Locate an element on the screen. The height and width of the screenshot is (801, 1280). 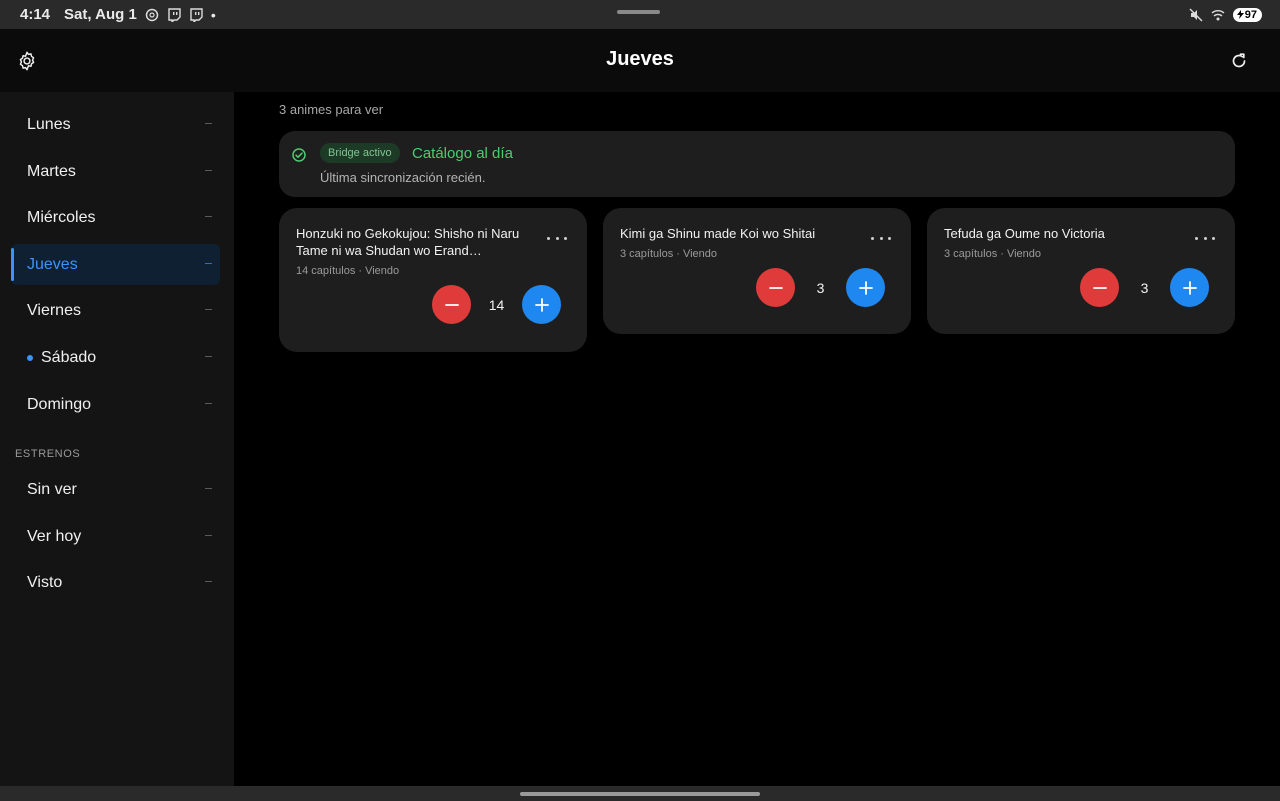
sidebar-item-label: Sin ver is located at coordinates (52, 489).